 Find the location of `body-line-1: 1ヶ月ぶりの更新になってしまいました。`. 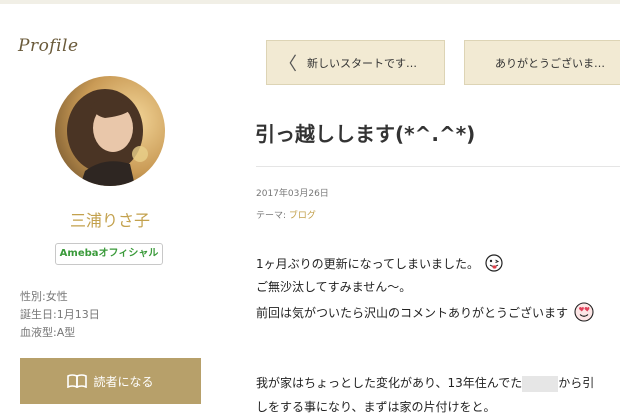

body-line-1: 1ヶ月ぶりの更新になってしまいました。 is located at coordinates (379, 264).